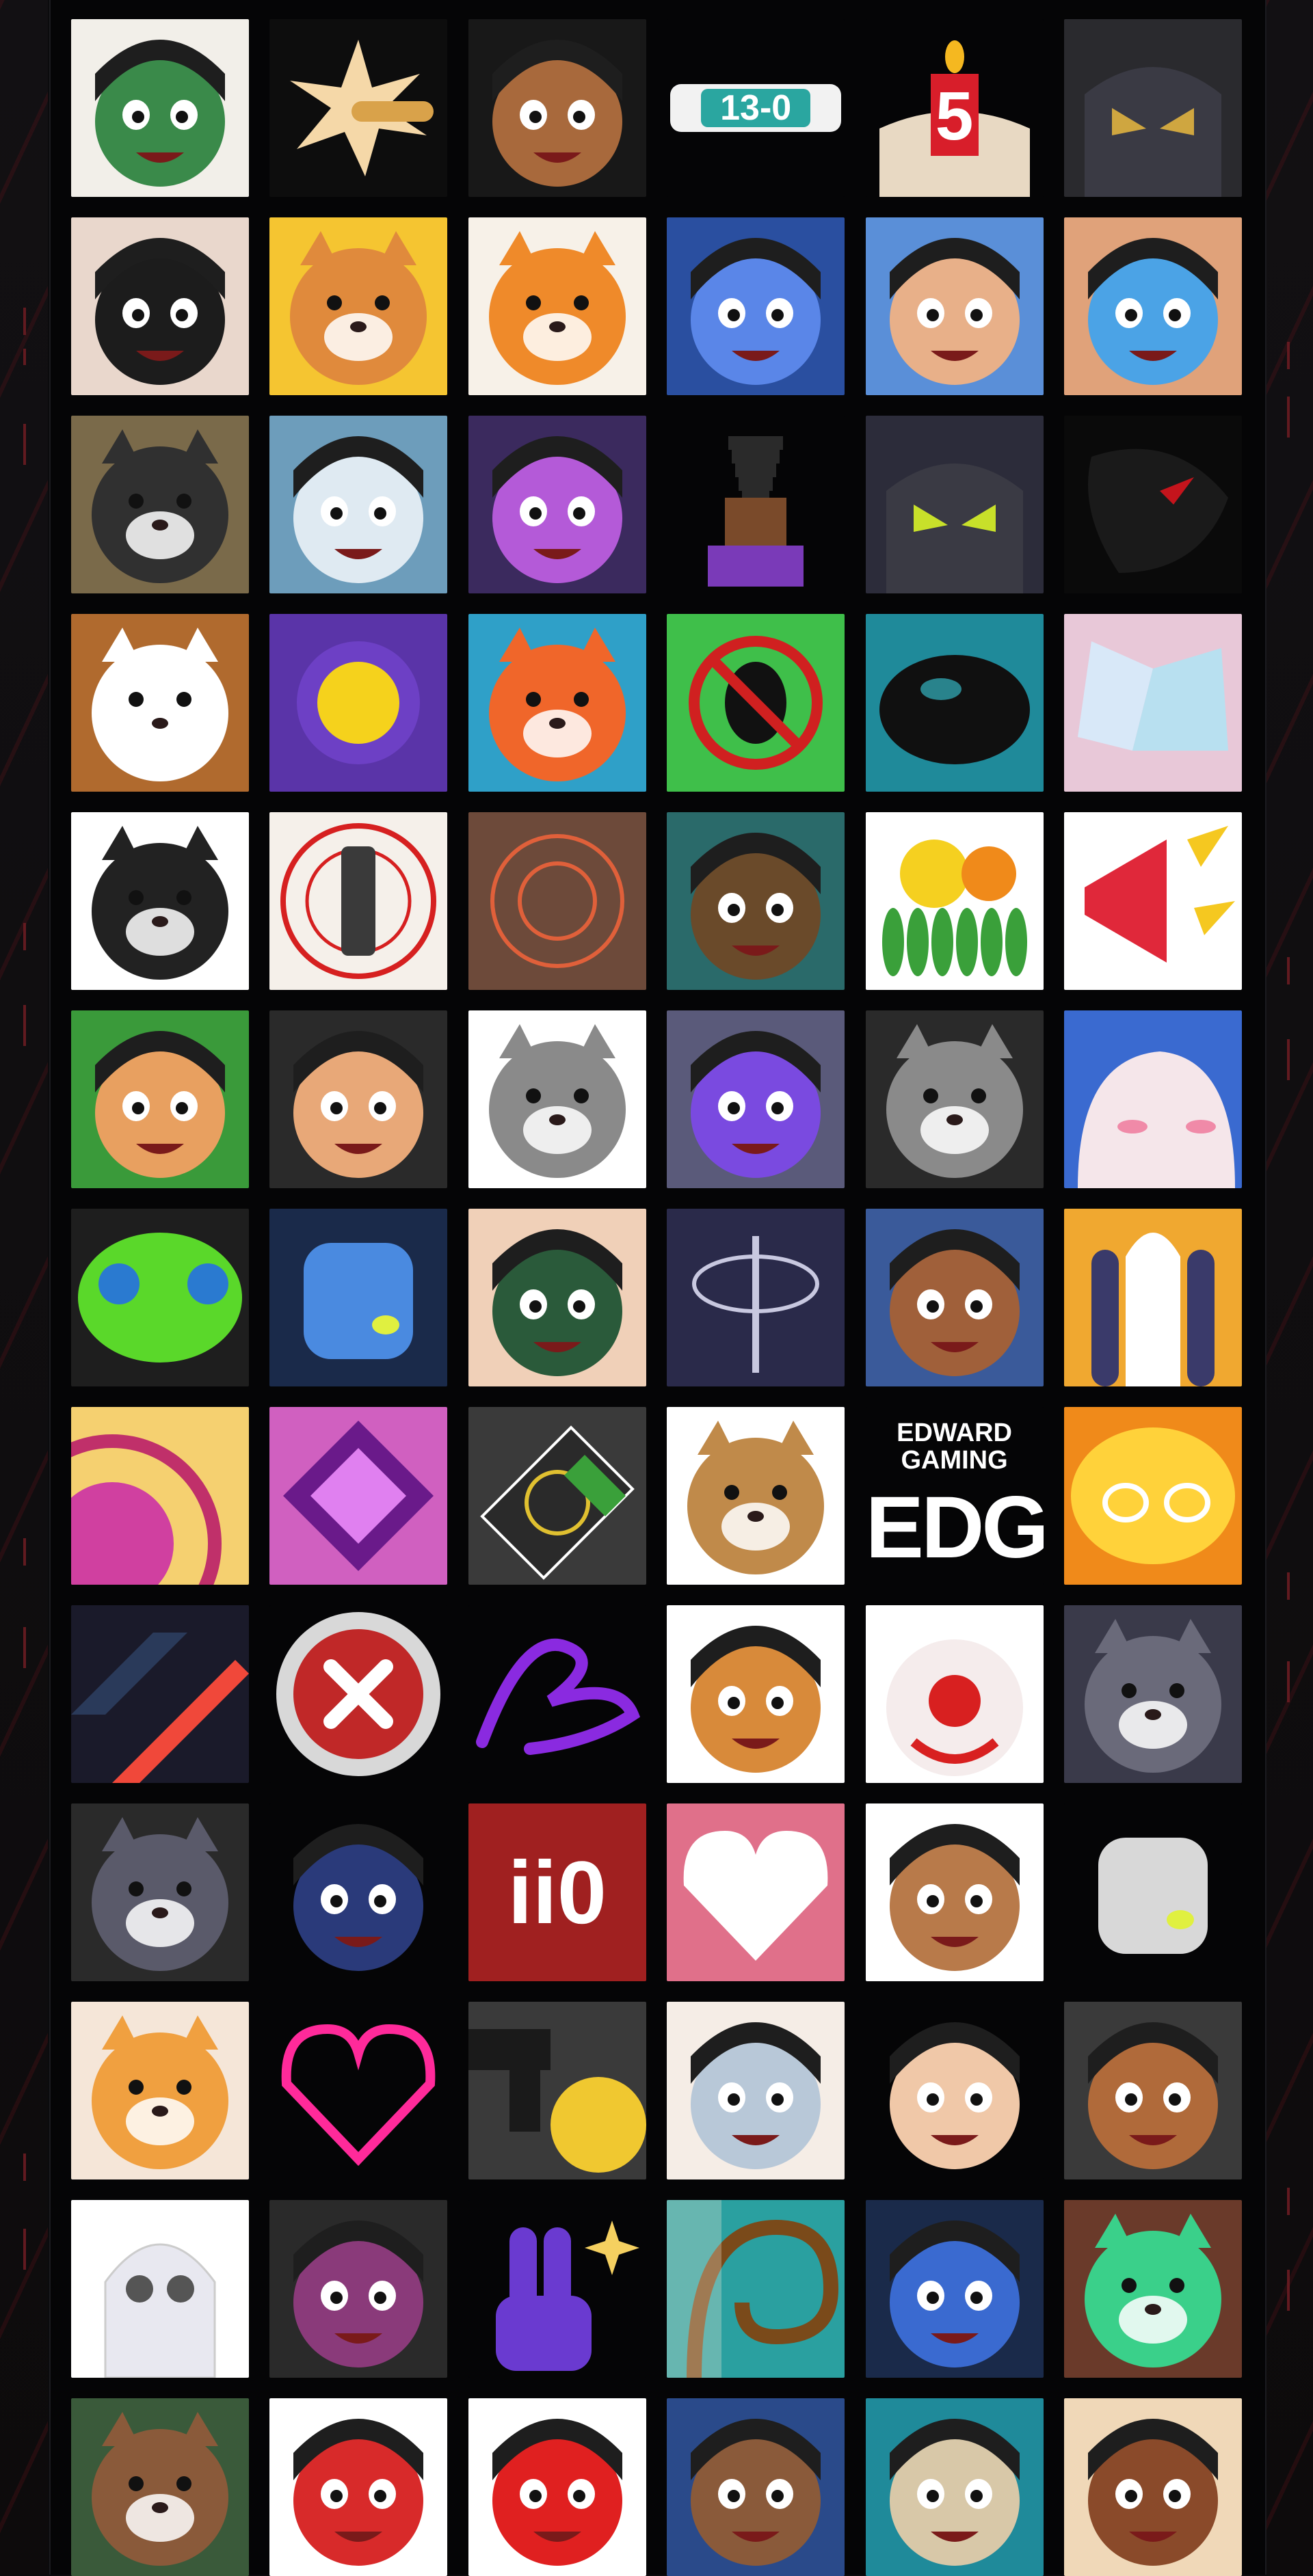 This screenshot has height=2576, width=1313. I want to click on green-slime-icon, so click(160, 1297).